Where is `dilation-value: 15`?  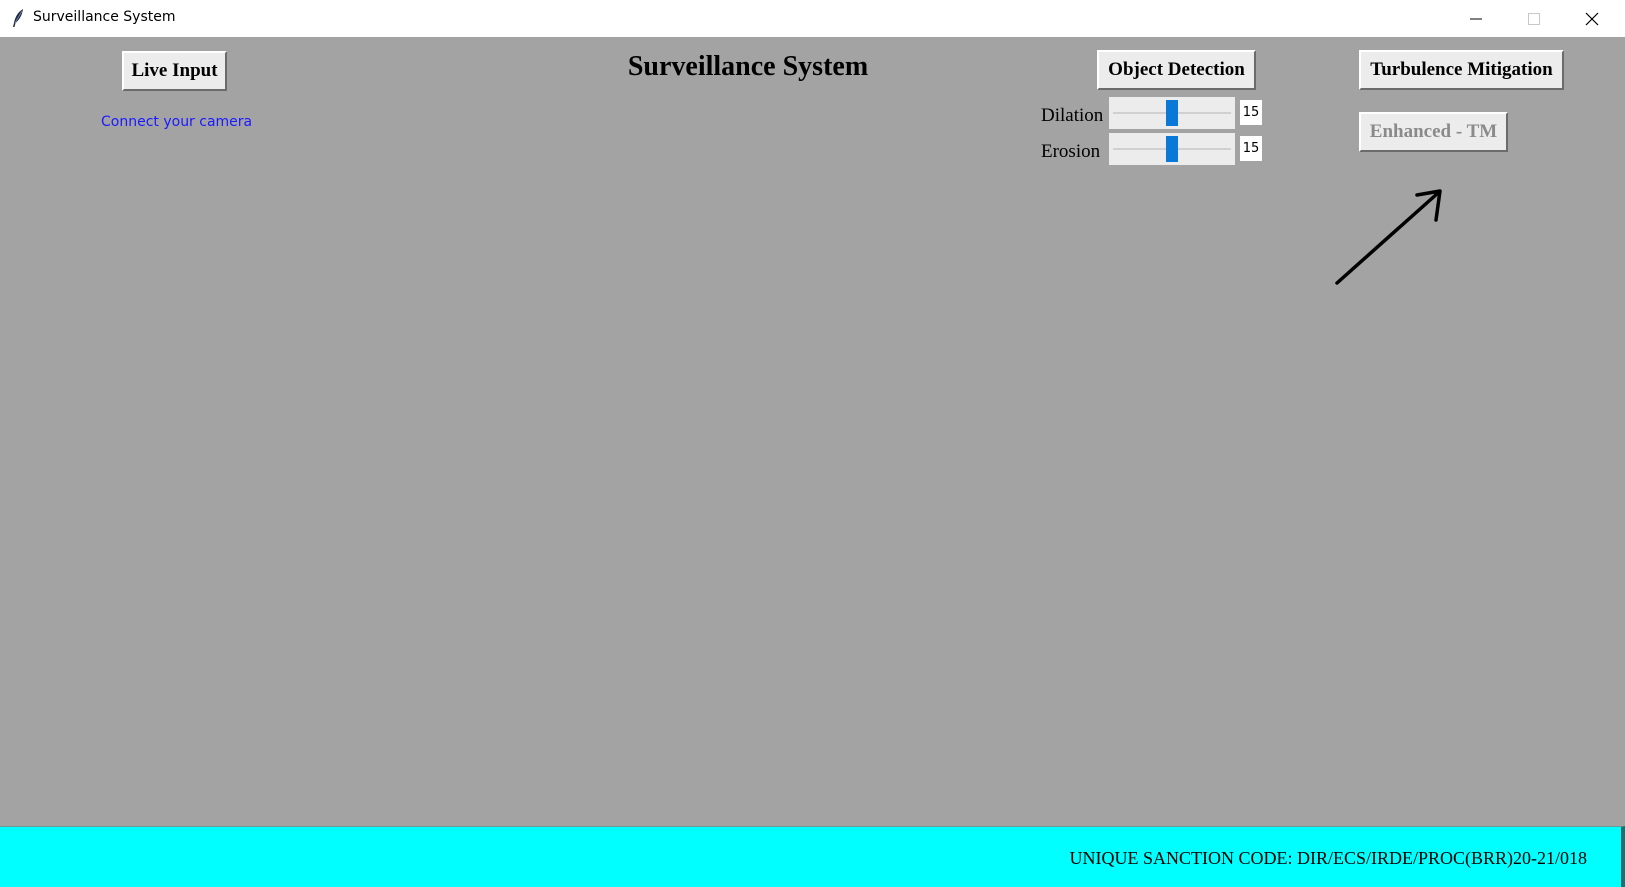
dilation-value: 15 is located at coordinates (1251, 112).